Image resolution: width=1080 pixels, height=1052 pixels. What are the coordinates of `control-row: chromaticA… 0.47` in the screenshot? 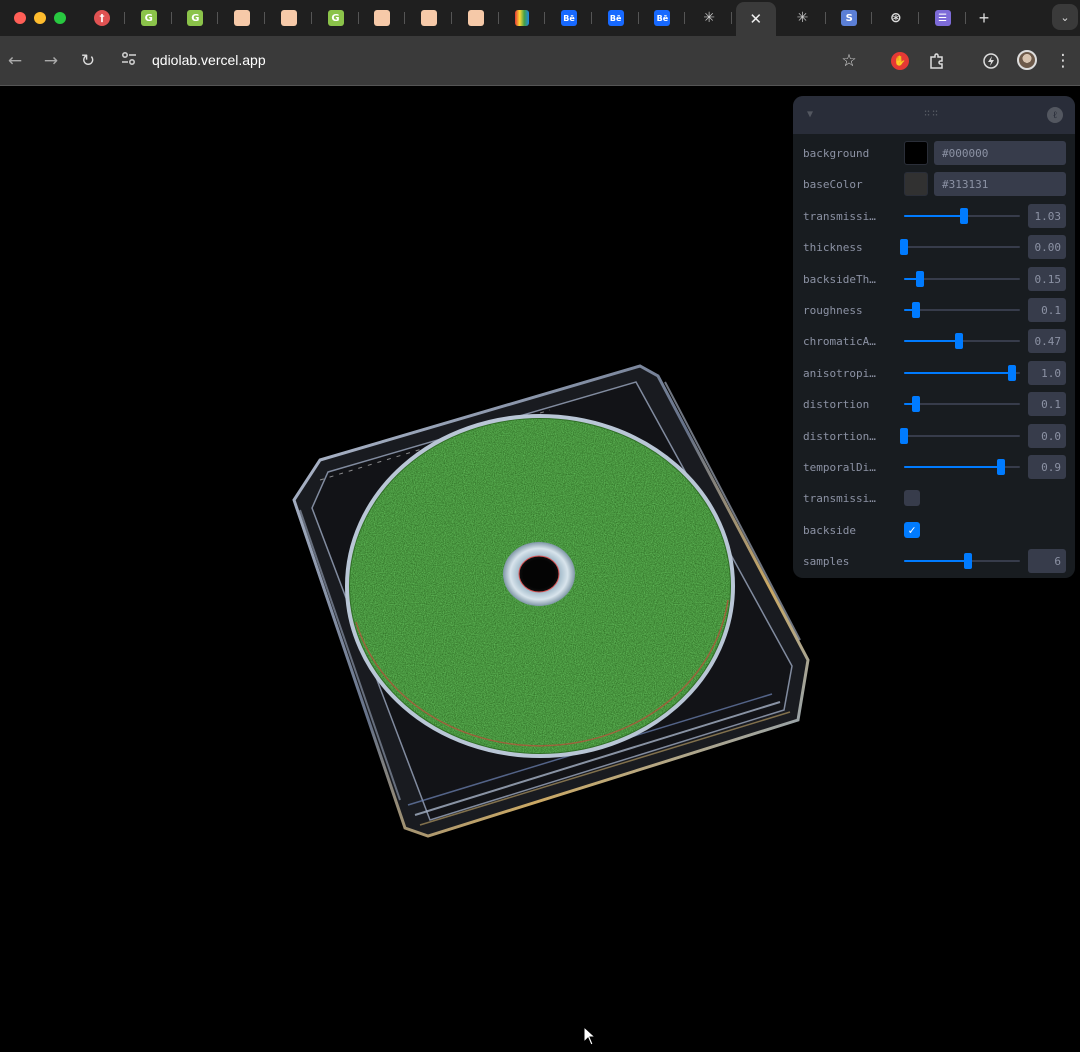 It's located at (934, 341).